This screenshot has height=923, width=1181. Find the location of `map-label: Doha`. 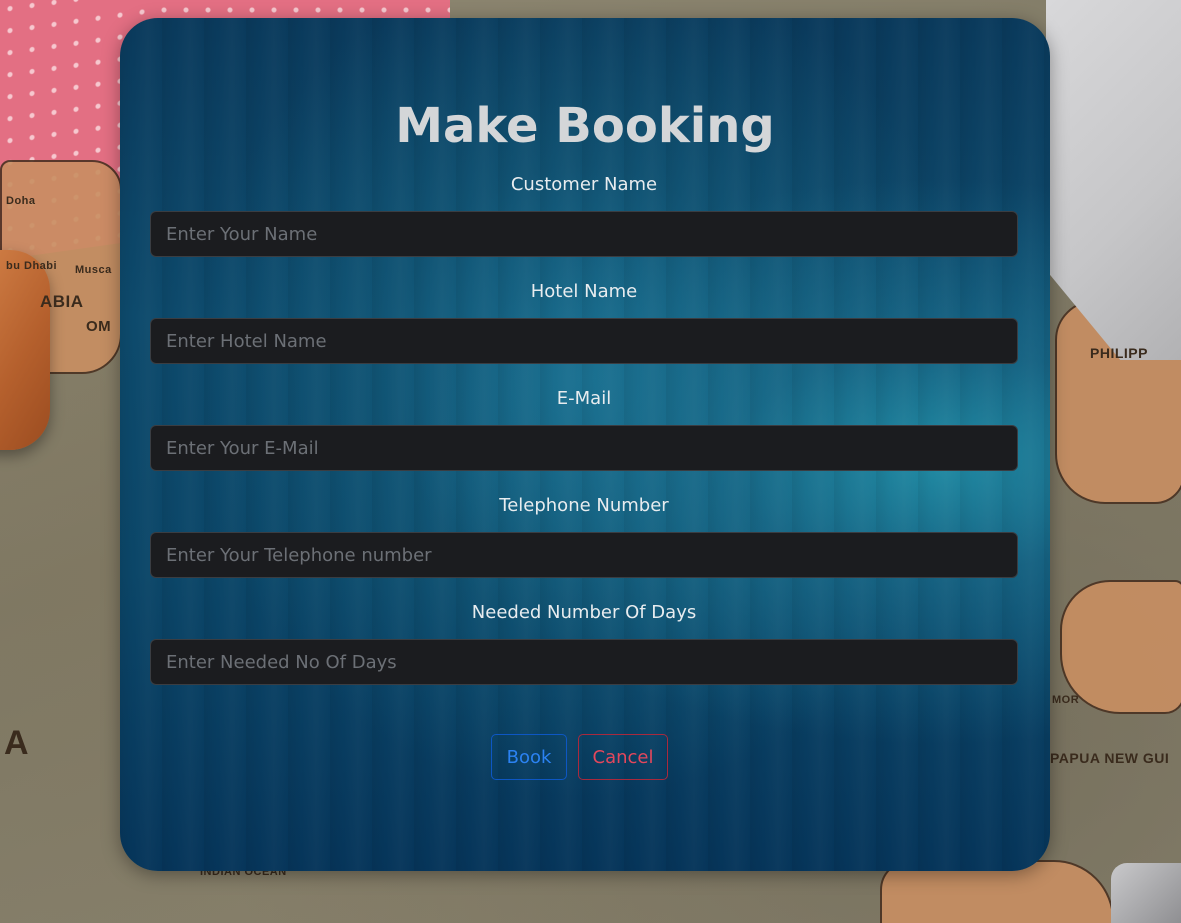

map-label: Doha is located at coordinates (21, 201).